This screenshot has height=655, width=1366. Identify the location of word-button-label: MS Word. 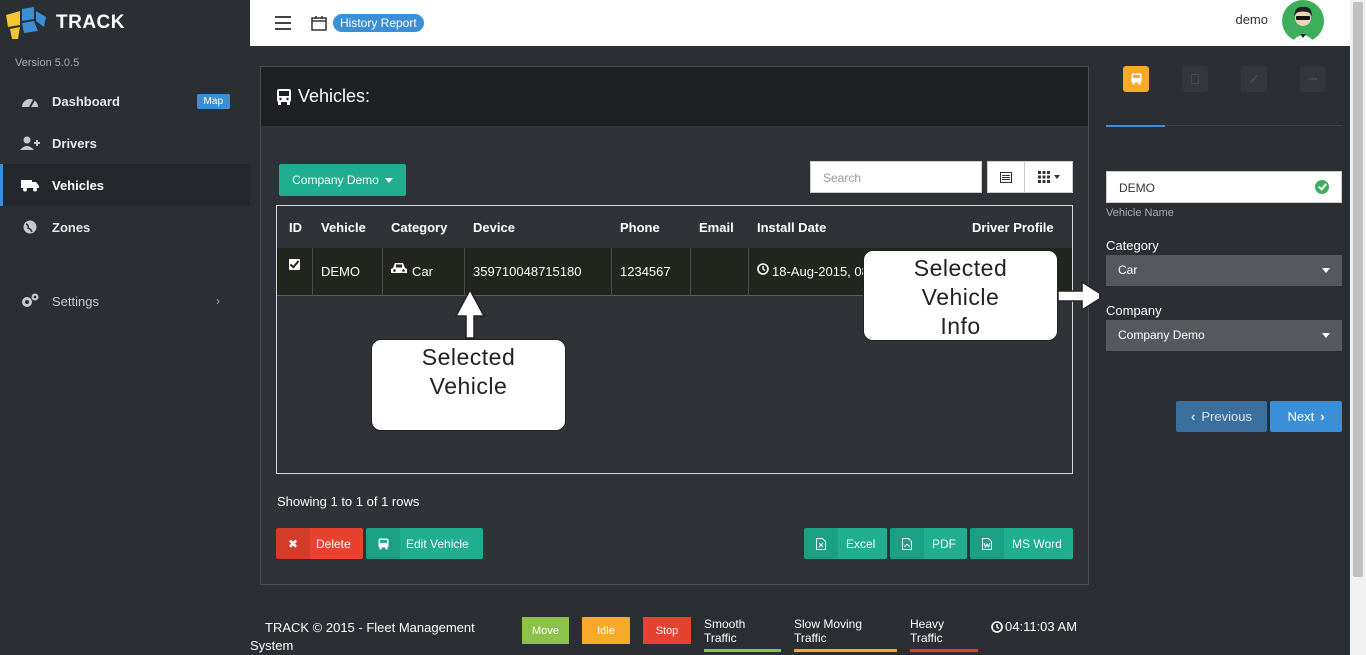
(1037, 543).